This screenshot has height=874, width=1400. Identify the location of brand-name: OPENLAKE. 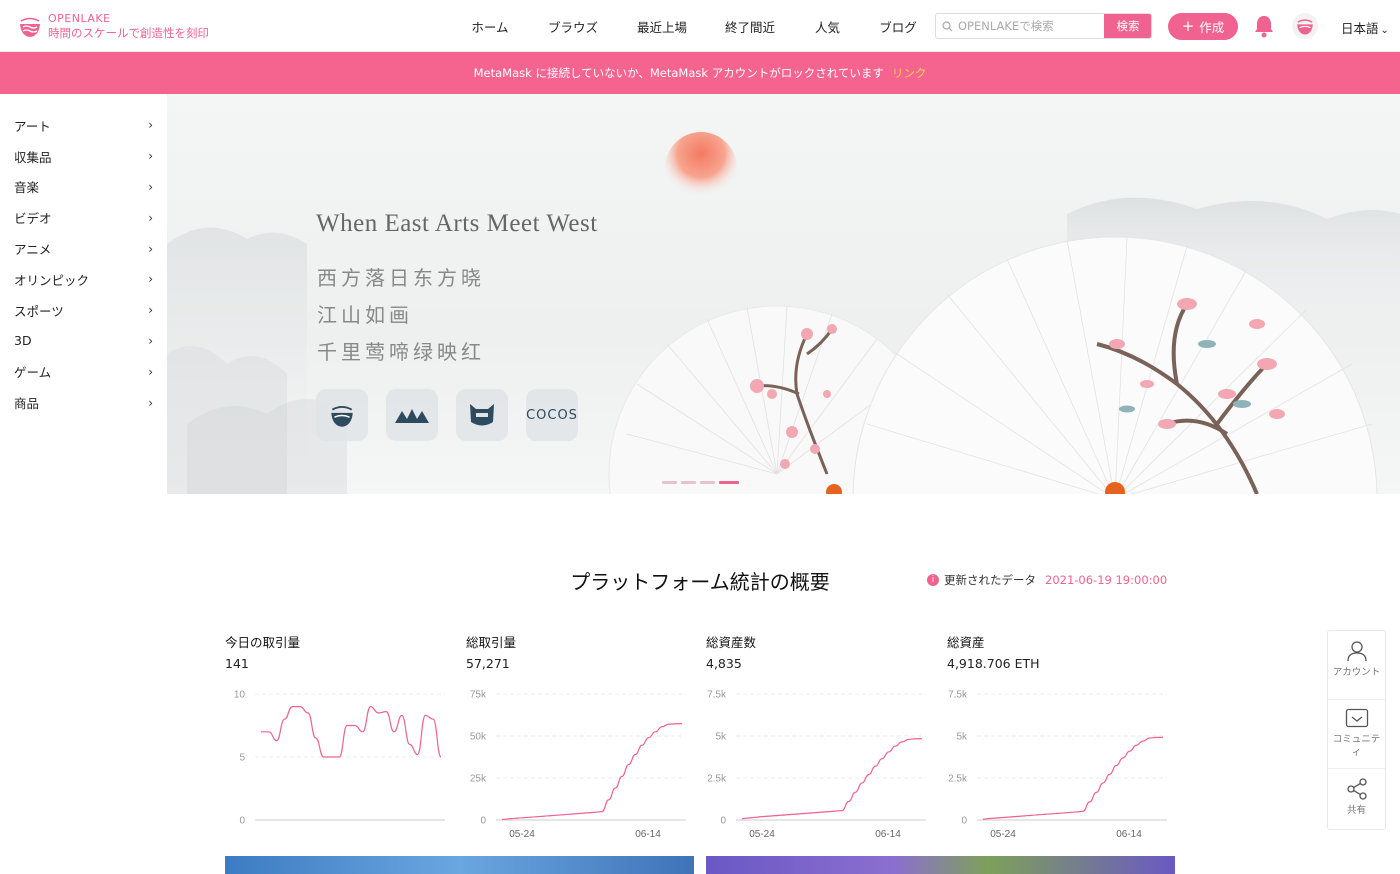
(79, 18).